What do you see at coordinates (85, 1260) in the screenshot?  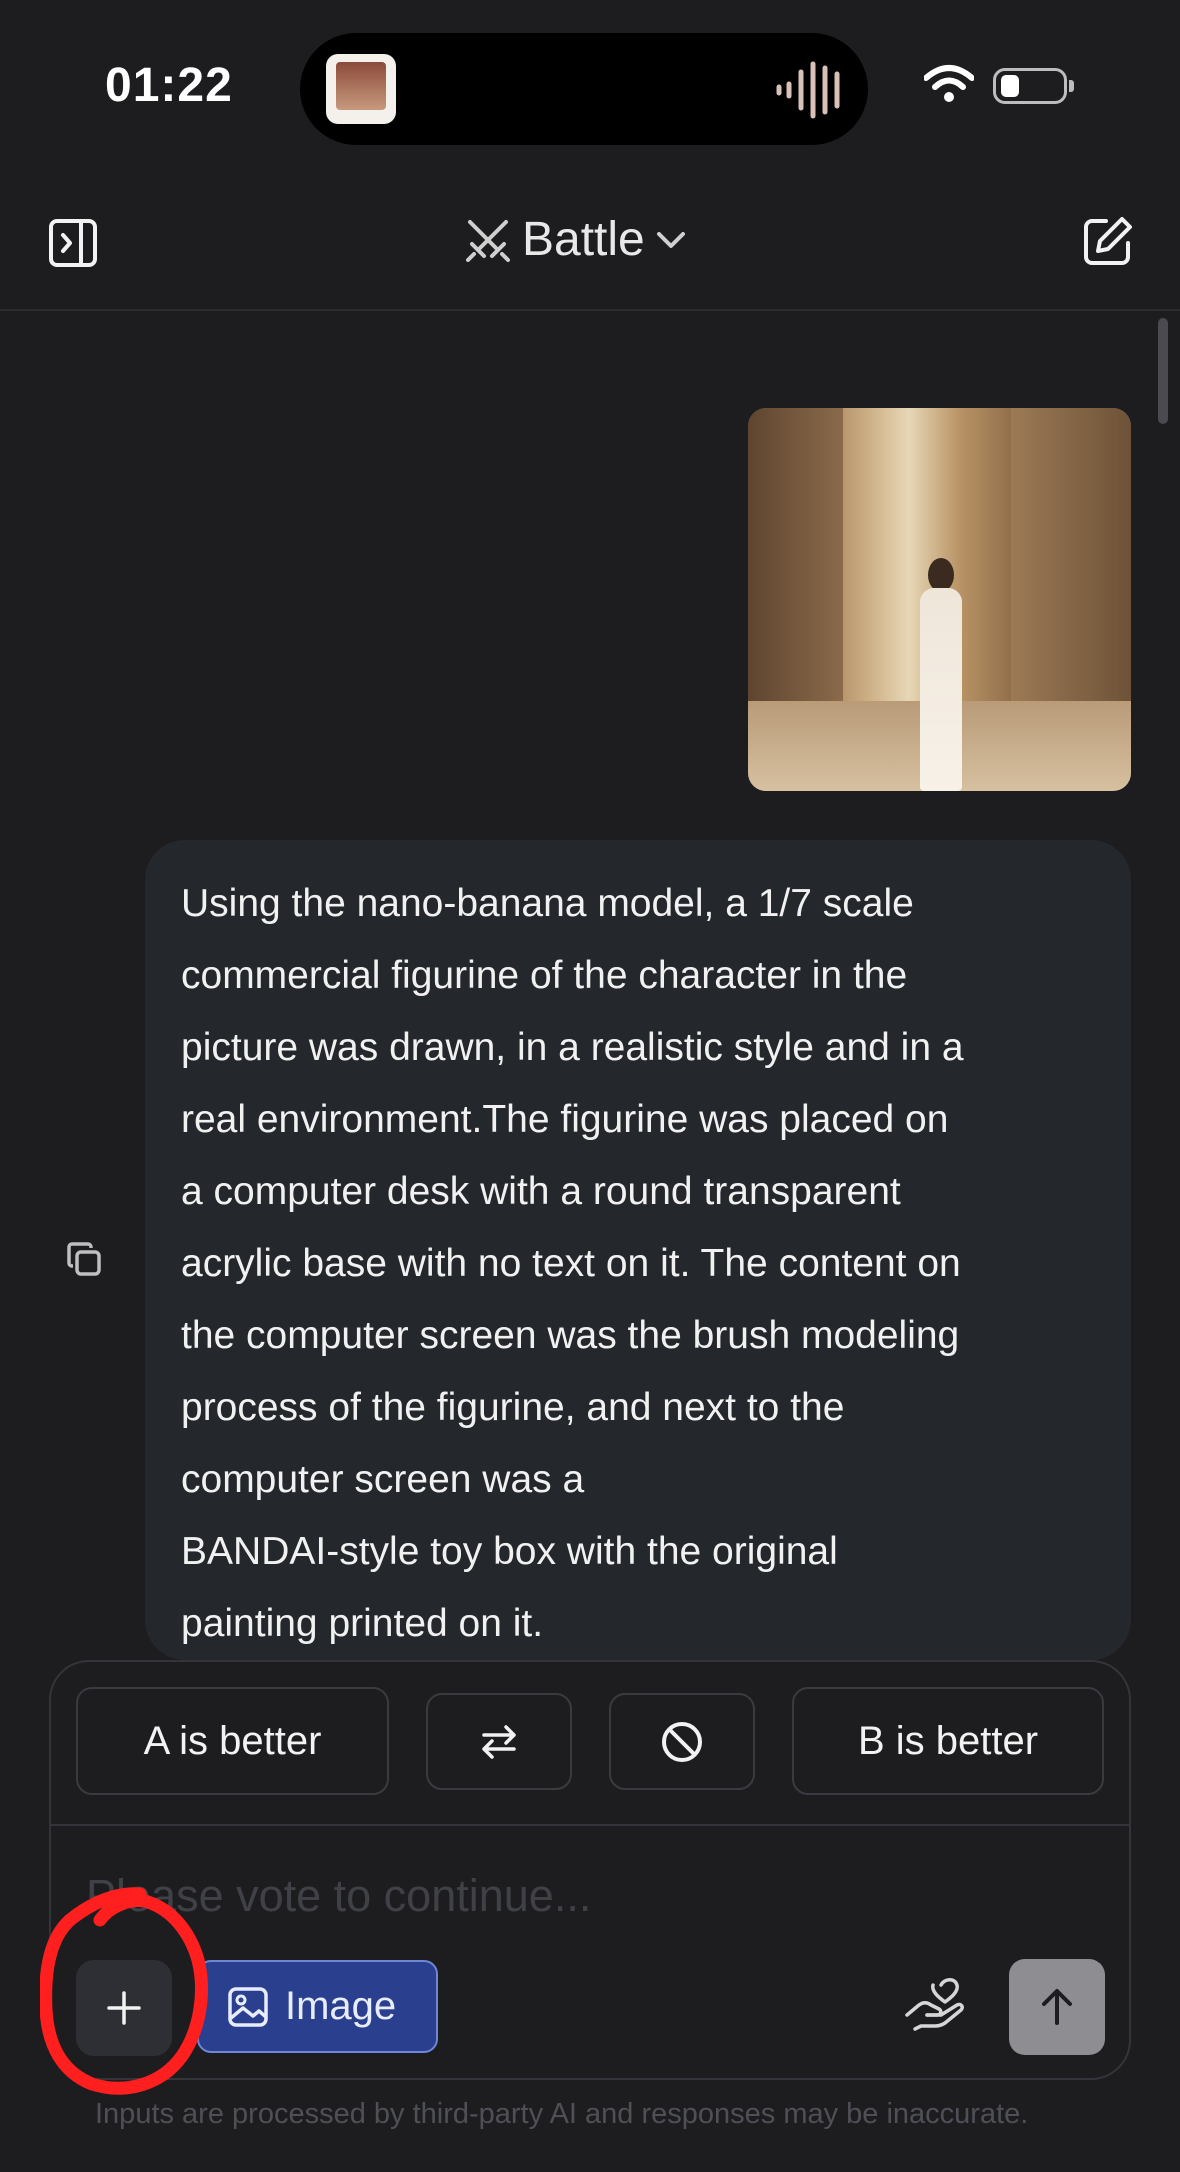 I see `copy-icon` at bounding box center [85, 1260].